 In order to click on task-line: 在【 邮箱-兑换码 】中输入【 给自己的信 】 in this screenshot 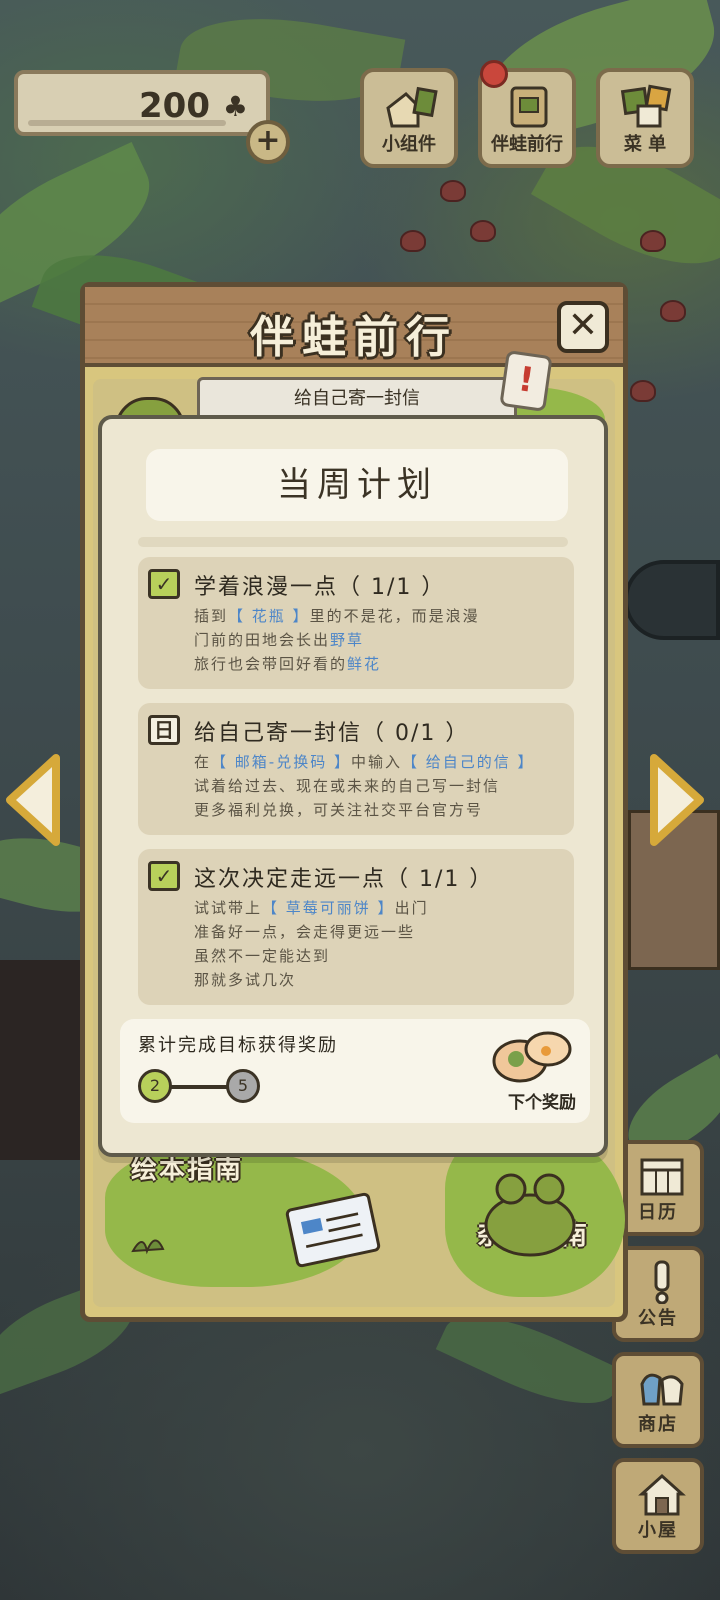, I will do `click(364, 762)`.